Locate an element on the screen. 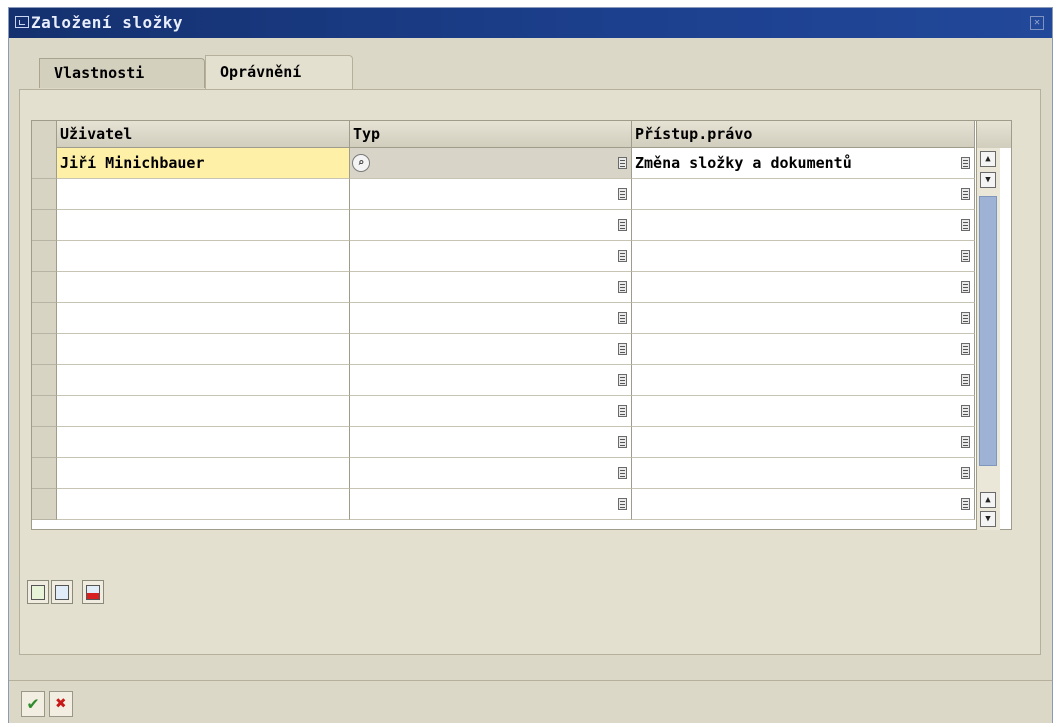 The image size is (1061, 727). close-icon: ✕ is located at coordinates (1037, 23).